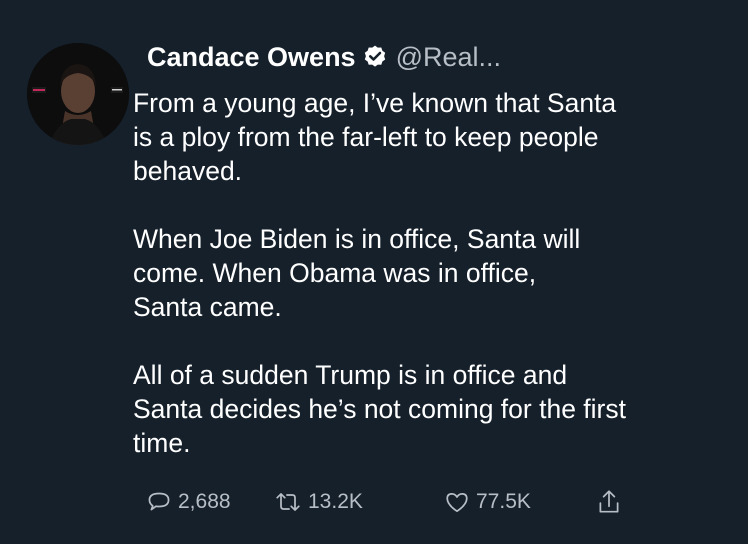  I want to click on author-avatar, so click(78, 94).